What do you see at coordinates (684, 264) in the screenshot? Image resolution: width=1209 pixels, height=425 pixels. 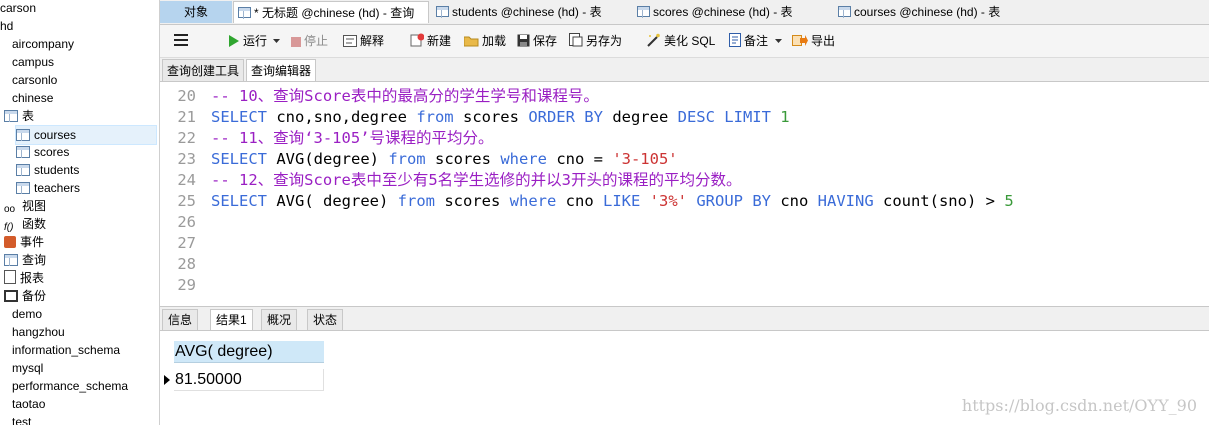 I see `code-line: 28` at bounding box center [684, 264].